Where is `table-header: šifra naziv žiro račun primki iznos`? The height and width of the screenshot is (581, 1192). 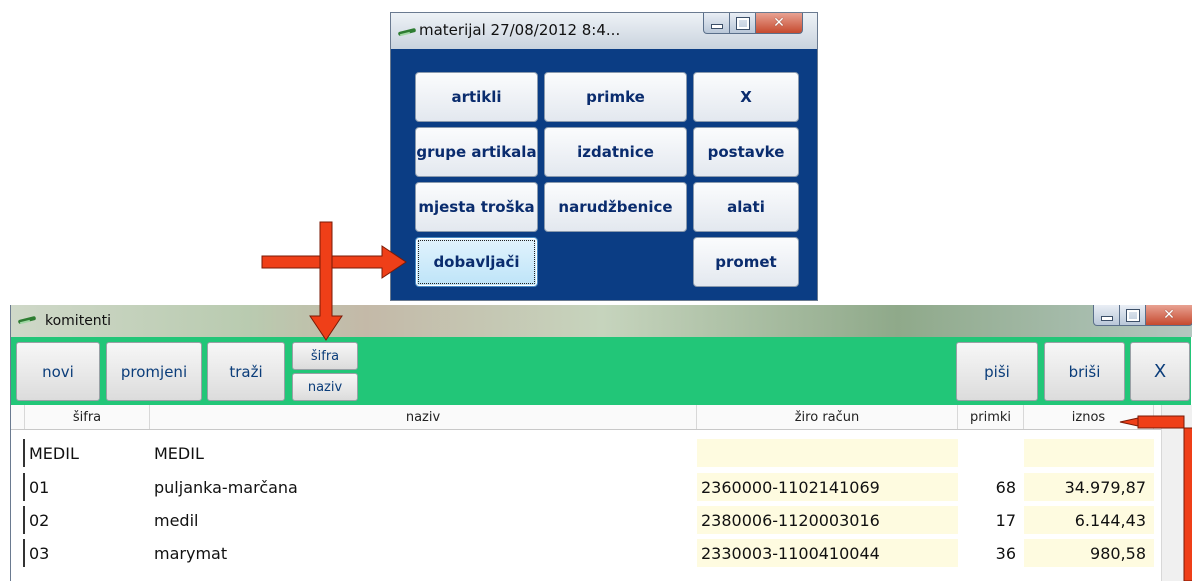 table-header: šifra naziv žiro račun primki iznos is located at coordinates (586, 417).